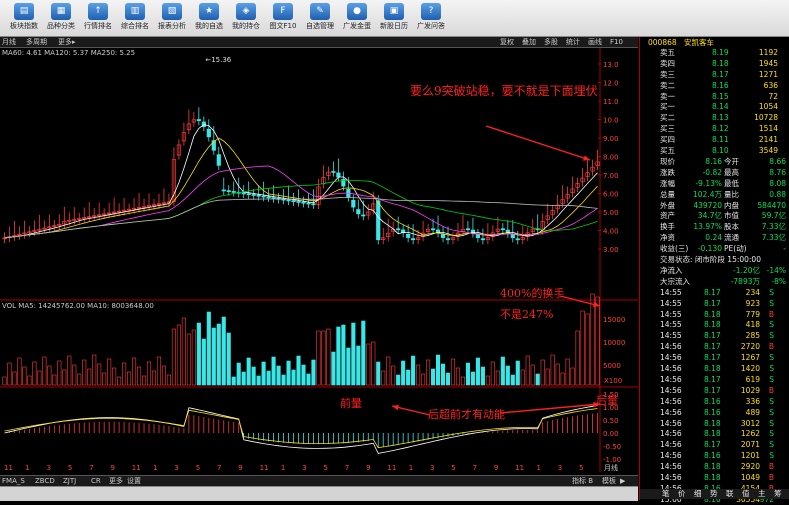  What do you see at coordinates (730, 494) in the screenshot?
I see `quote-footer-tab: 联` at bounding box center [730, 494].